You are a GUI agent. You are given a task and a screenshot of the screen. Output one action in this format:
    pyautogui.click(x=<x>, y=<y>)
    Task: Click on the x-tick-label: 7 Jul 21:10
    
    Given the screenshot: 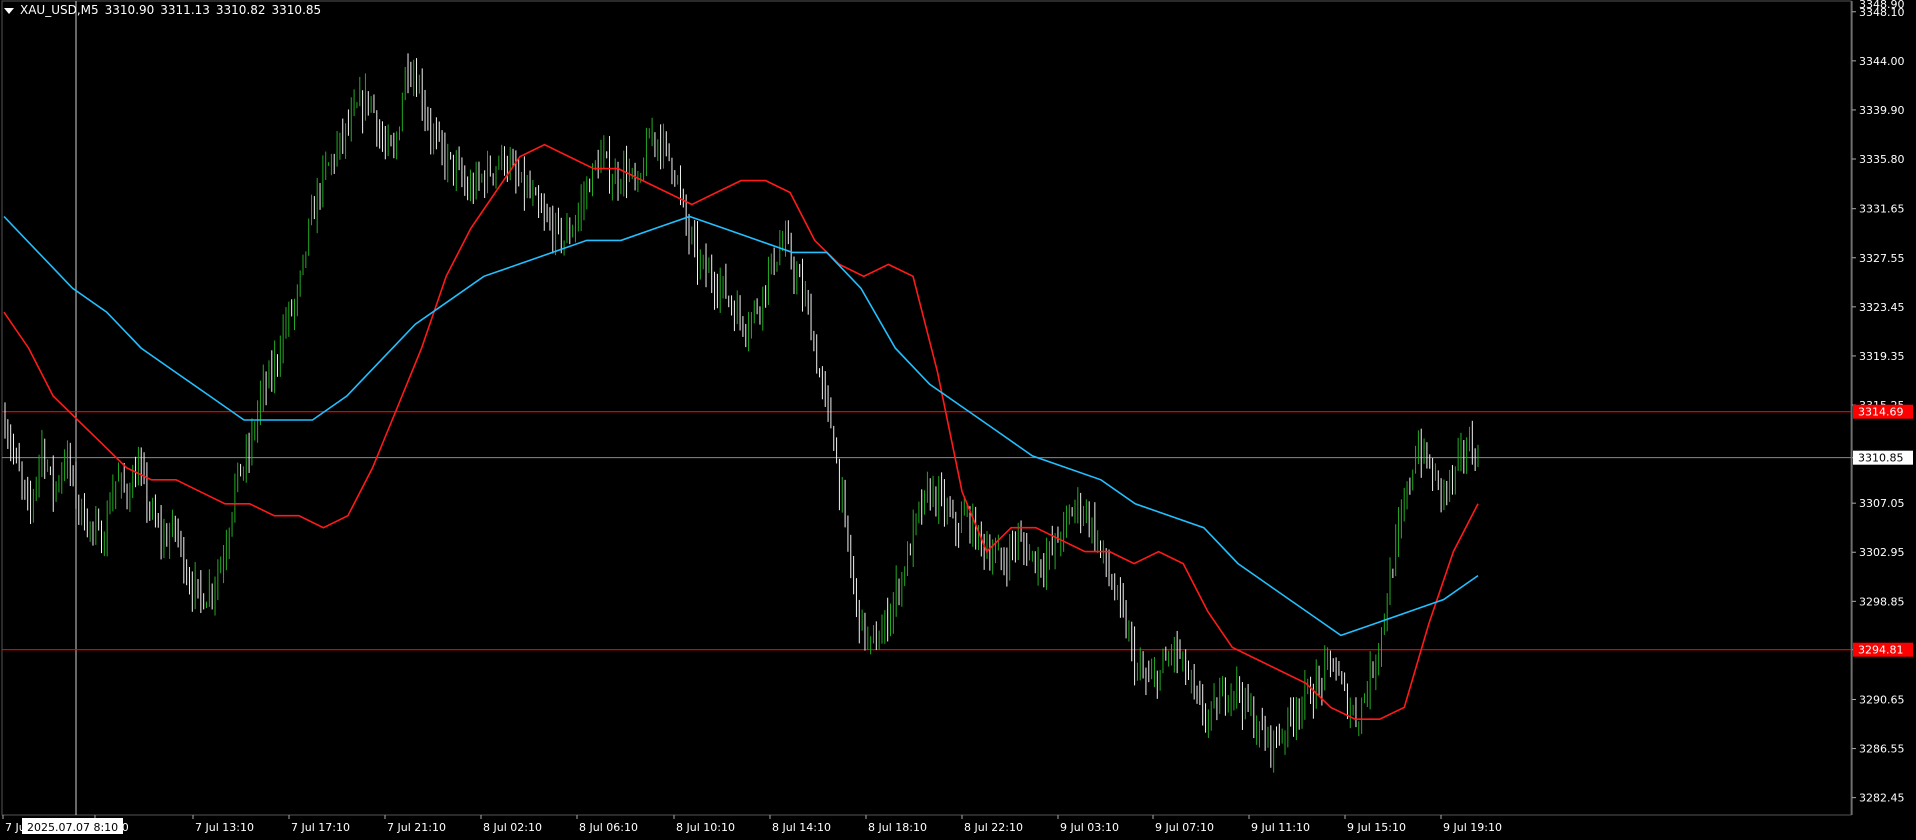 What is the action you would take?
    pyautogui.click(x=416, y=827)
    